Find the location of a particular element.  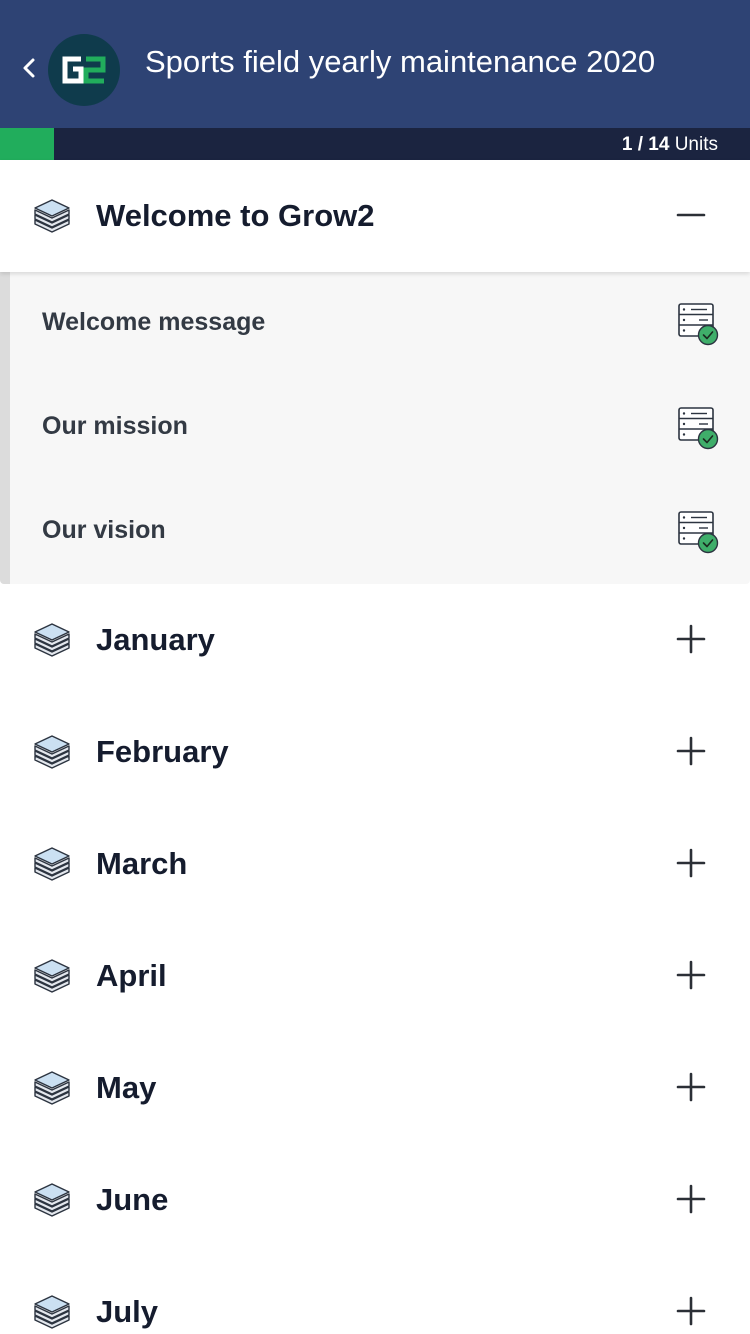

section-may: May is located at coordinates (375, 1088).